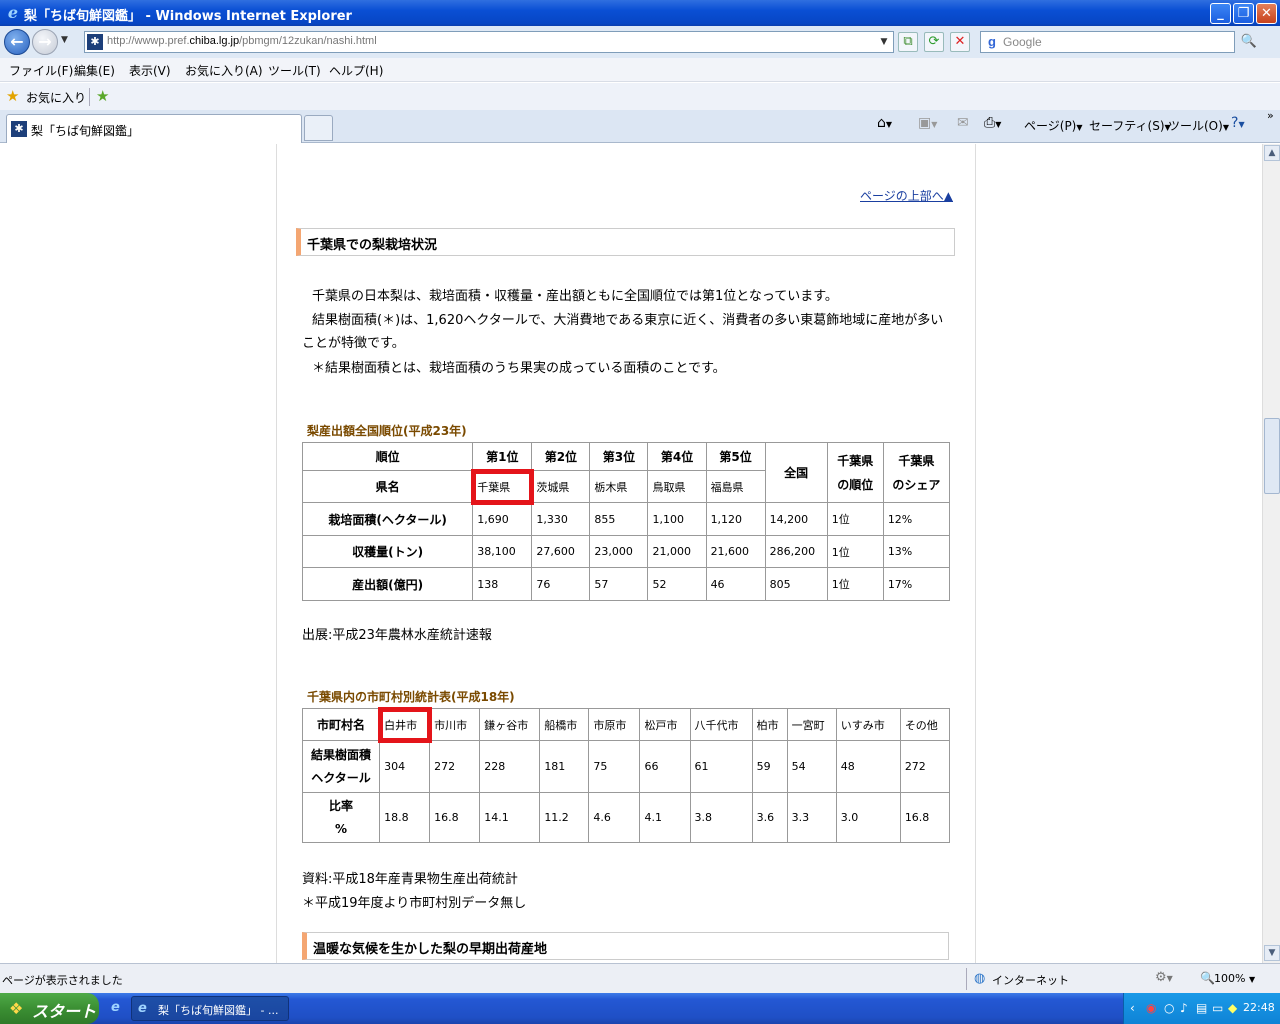  What do you see at coordinates (1151, 1008) in the screenshot?
I see `tray-app-icon: ◉` at bounding box center [1151, 1008].